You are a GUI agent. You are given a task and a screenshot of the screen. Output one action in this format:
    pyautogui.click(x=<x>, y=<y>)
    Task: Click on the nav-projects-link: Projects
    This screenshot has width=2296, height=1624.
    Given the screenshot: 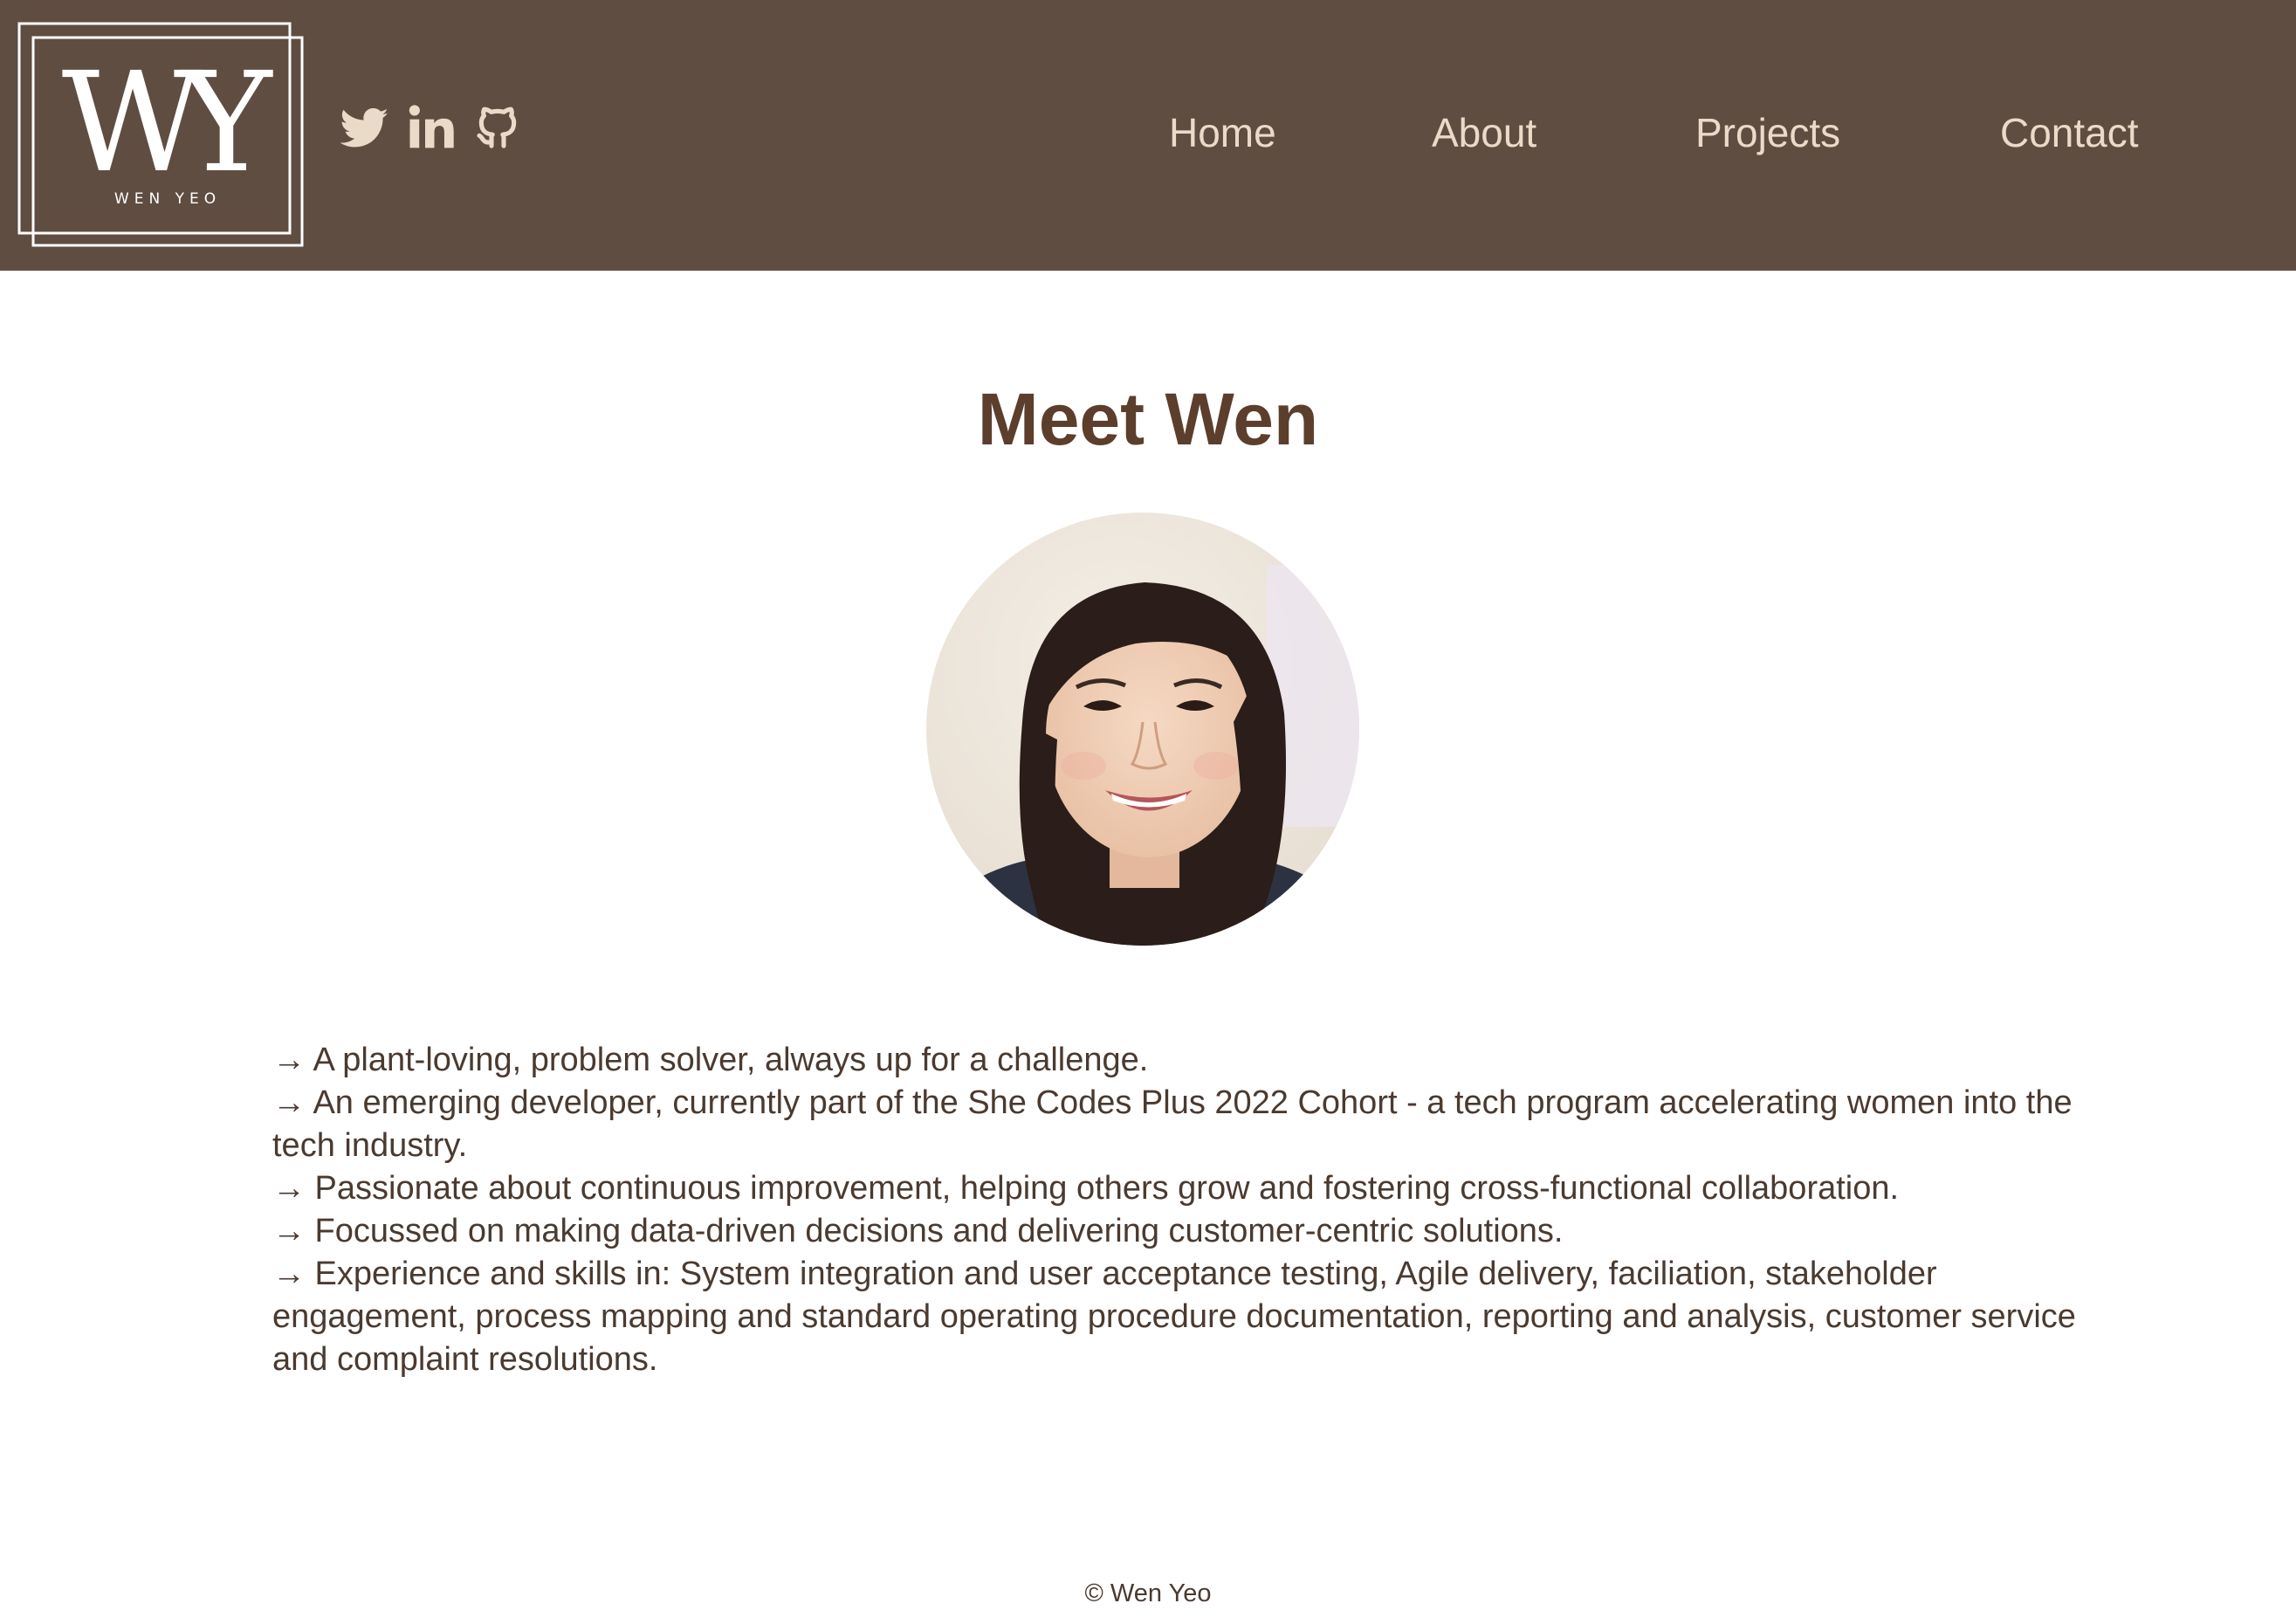 What is the action you would take?
    pyautogui.click(x=1767, y=133)
    